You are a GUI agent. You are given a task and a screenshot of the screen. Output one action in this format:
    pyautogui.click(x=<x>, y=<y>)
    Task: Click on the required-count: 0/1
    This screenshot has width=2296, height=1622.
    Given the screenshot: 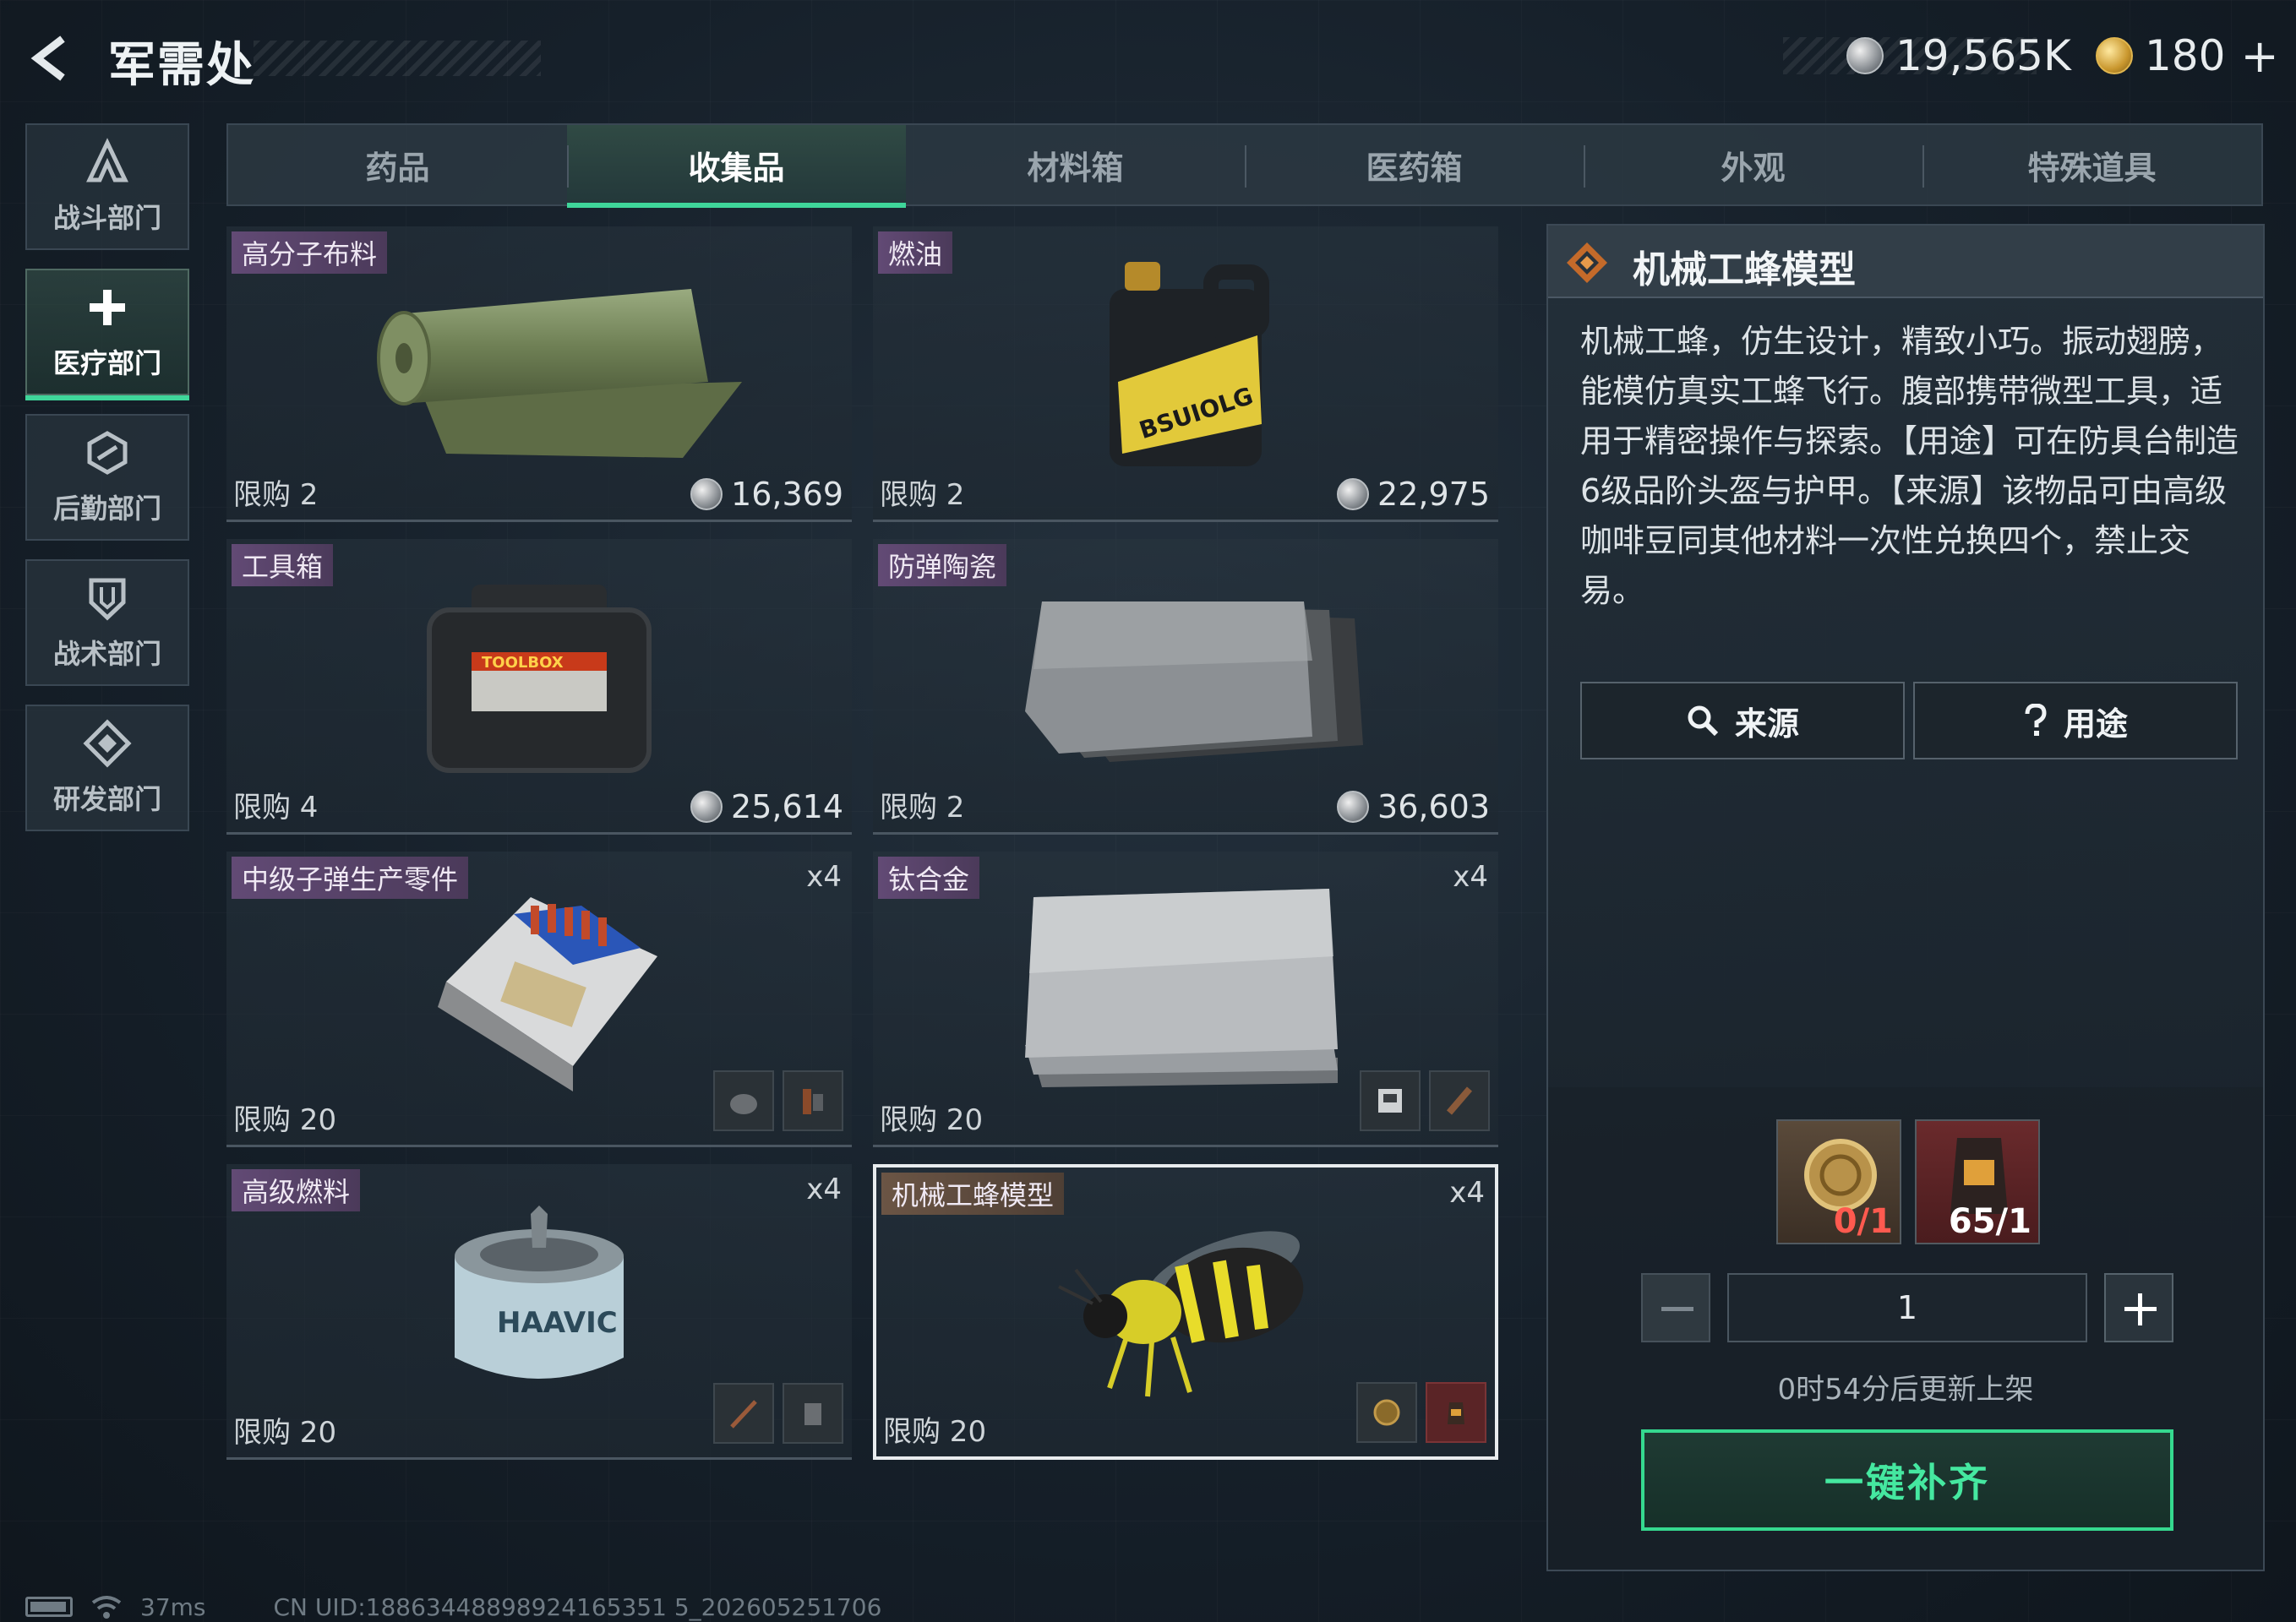 What is the action you would take?
    pyautogui.click(x=1863, y=1221)
    